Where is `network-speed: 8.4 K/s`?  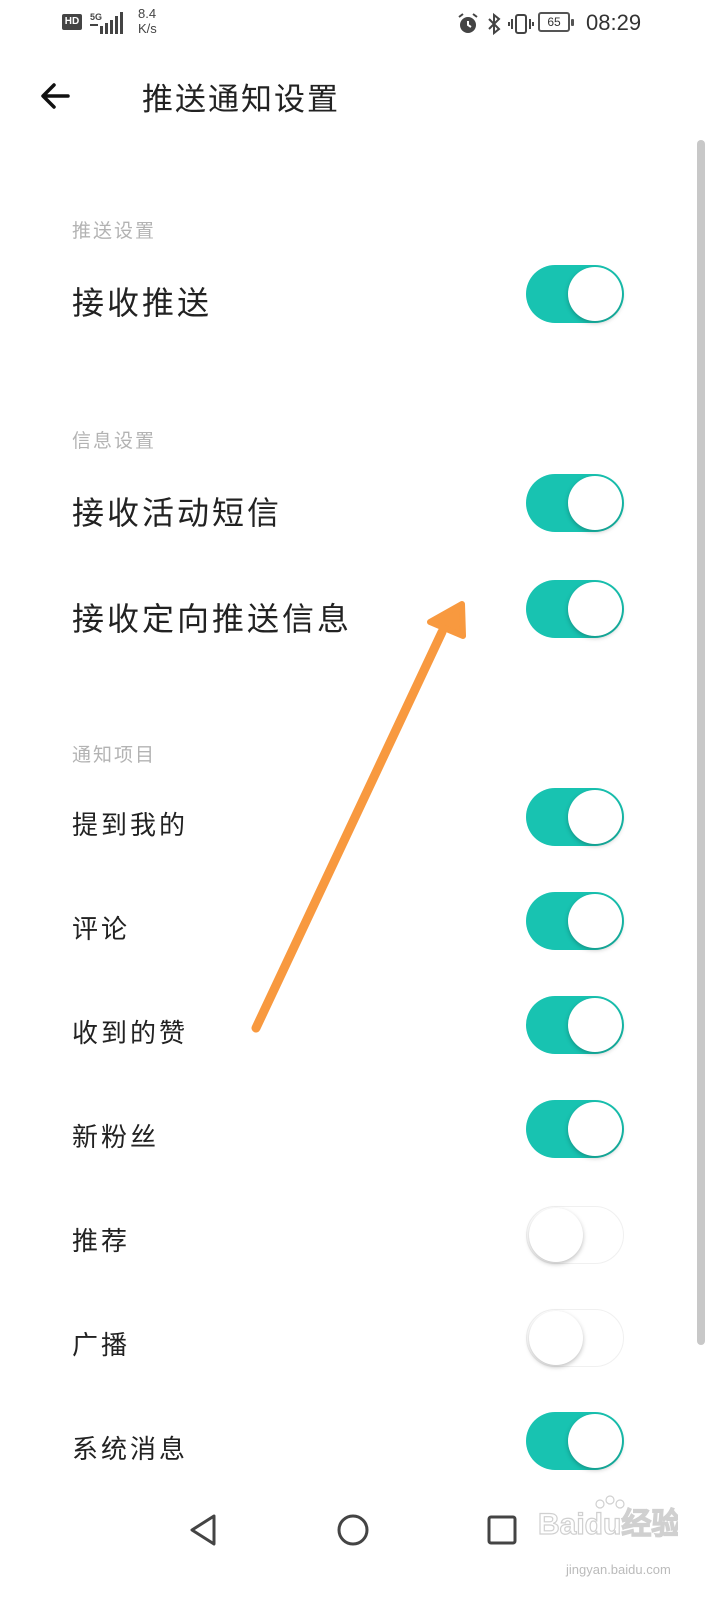
network-speed: 8.4 K/s is located at coordinates (147, 21).